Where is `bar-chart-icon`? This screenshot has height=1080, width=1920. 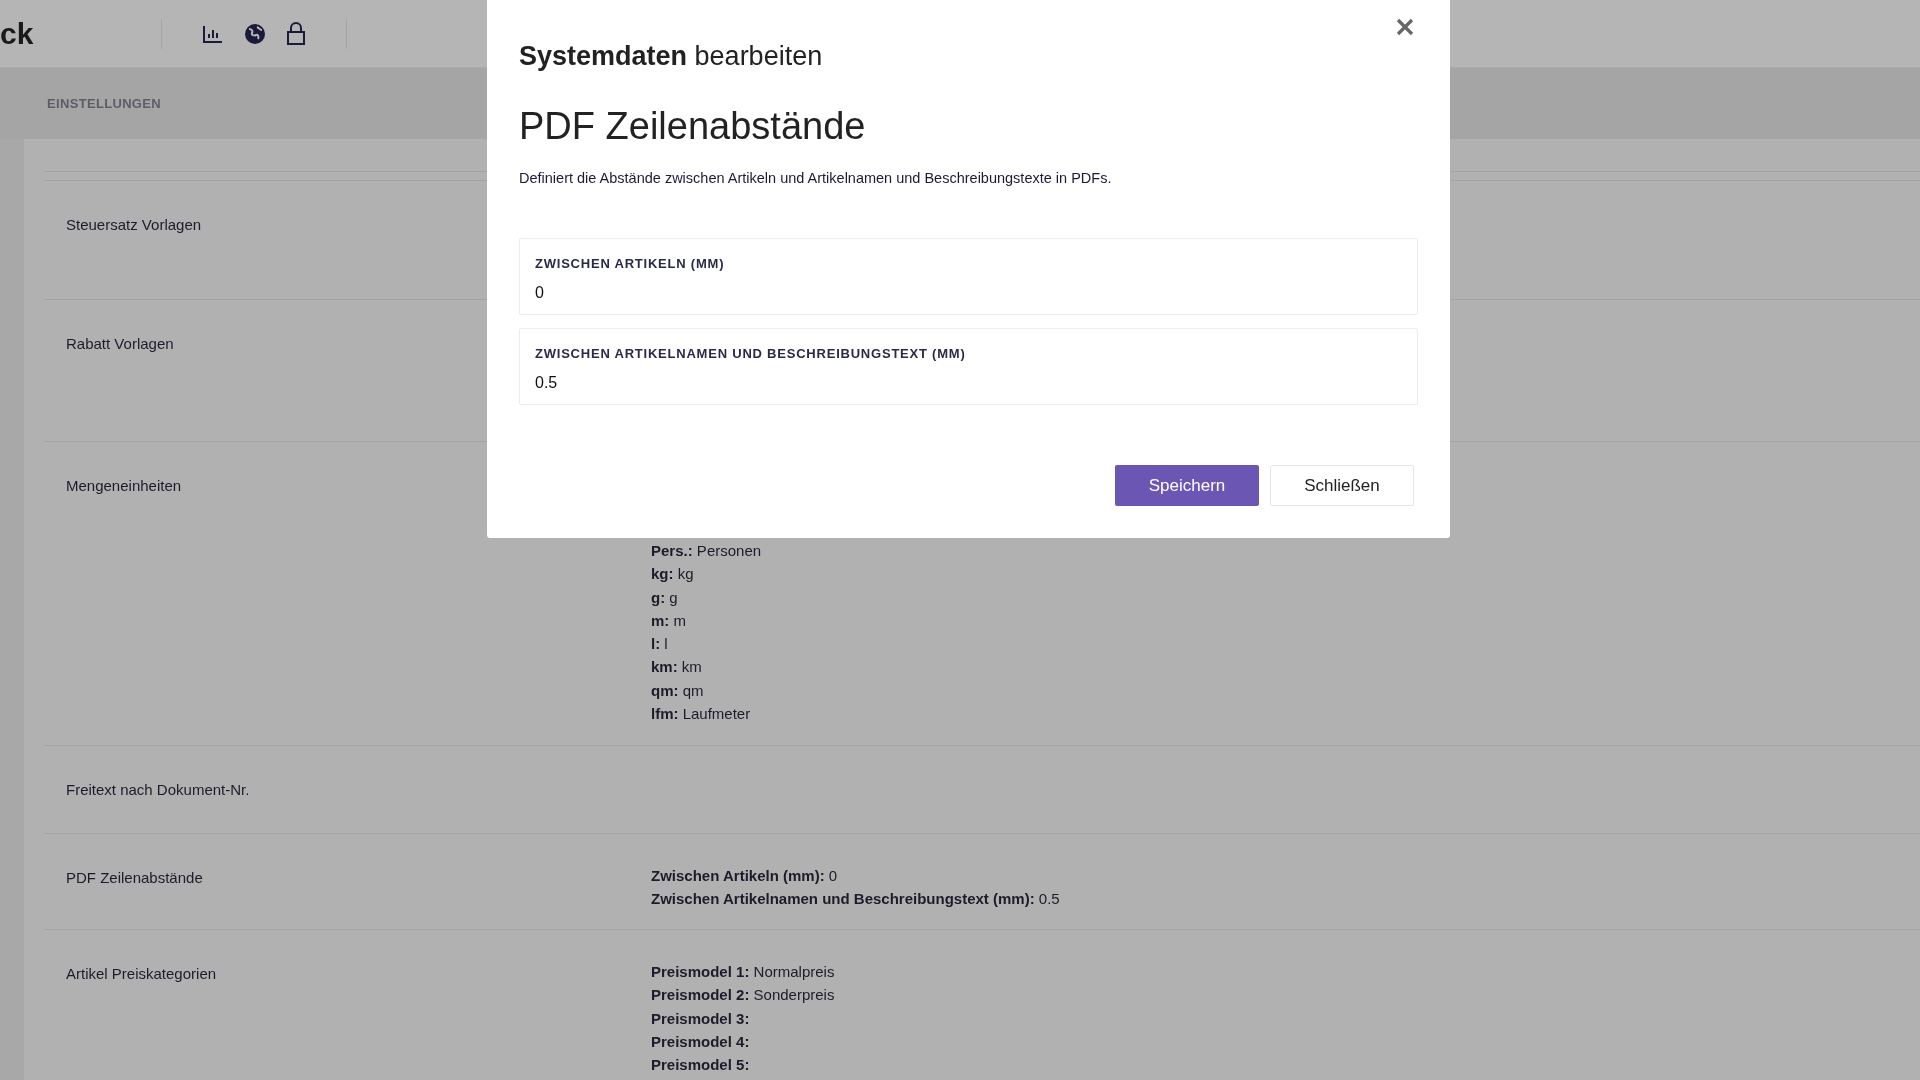
bar-chart-icon is located at coordinates (213, 33).